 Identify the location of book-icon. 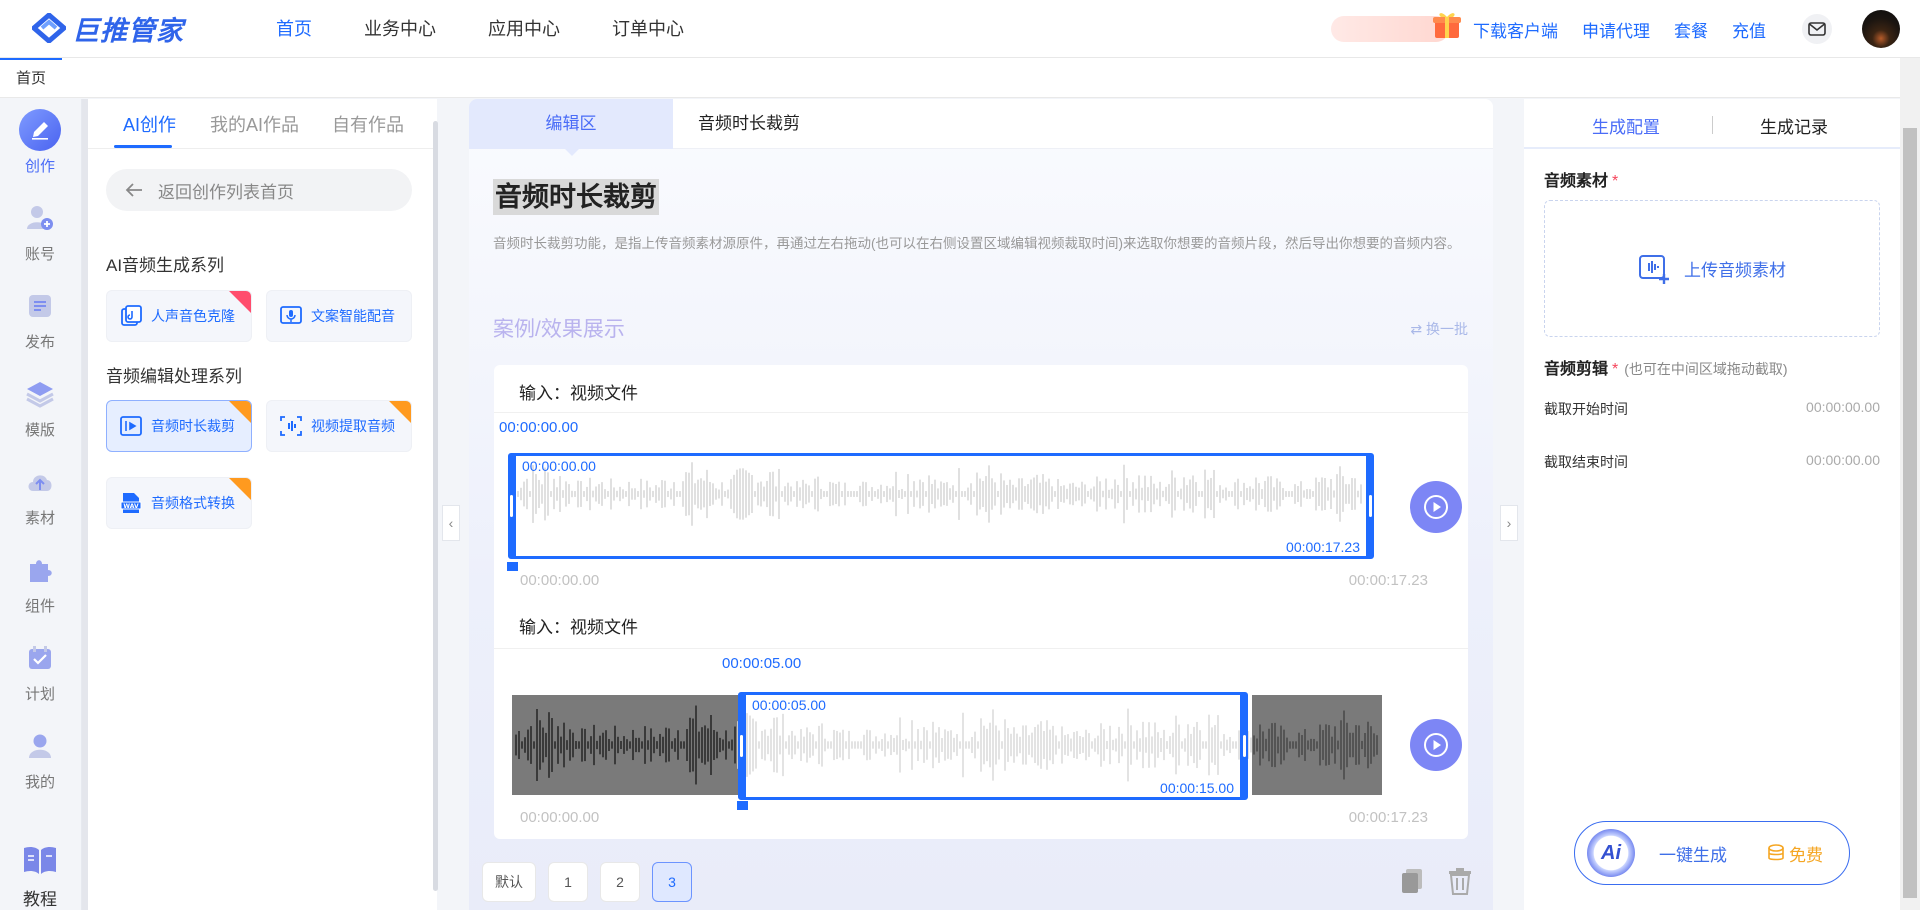
(40, 860).